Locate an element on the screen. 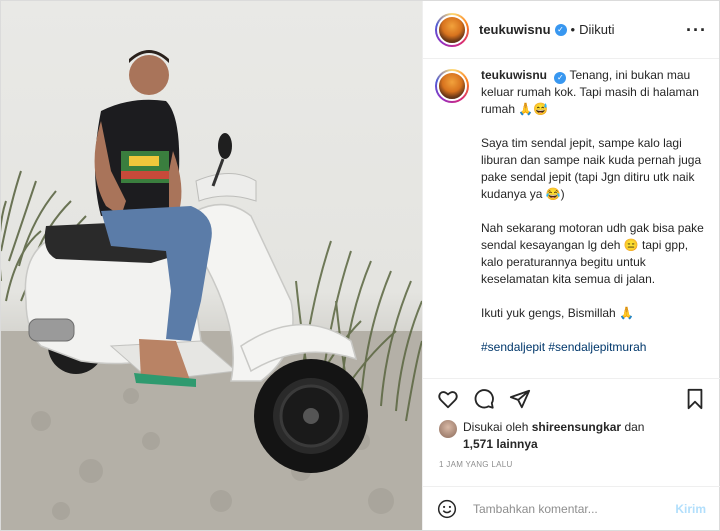 Image resolution: width=720 pixels, height=531 pixels. post-comment-button: Kirim is located at coordinates (690, 509).